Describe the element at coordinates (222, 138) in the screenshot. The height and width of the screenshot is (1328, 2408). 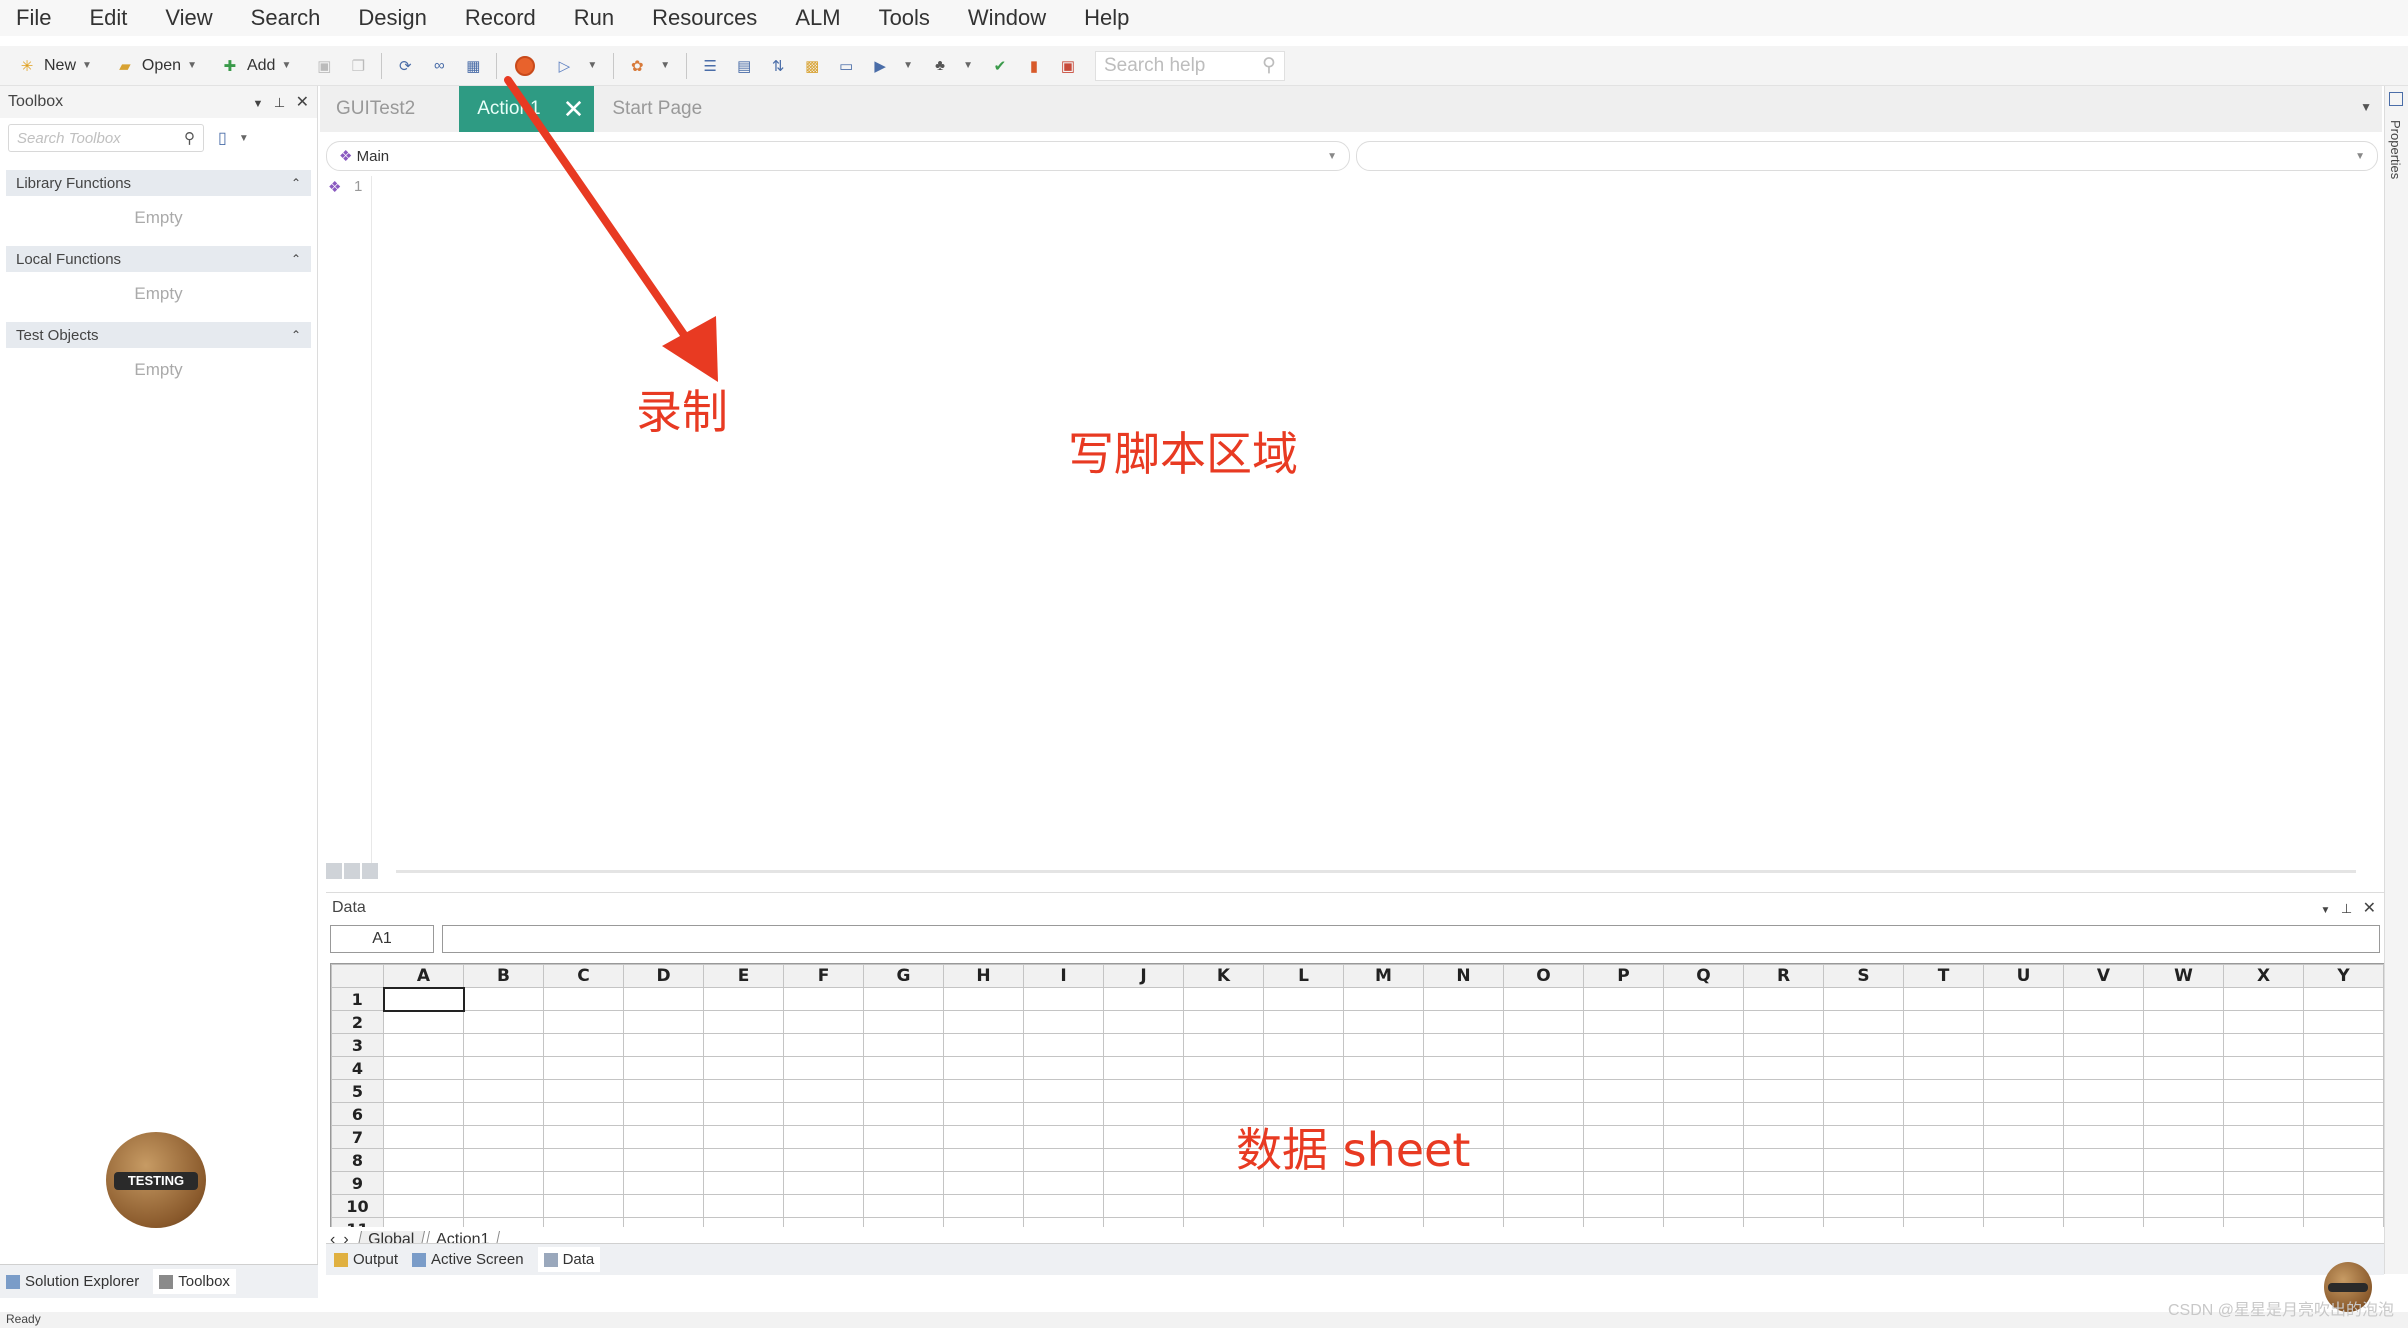
I see `toolbox-options-icon: ▯` at that location.